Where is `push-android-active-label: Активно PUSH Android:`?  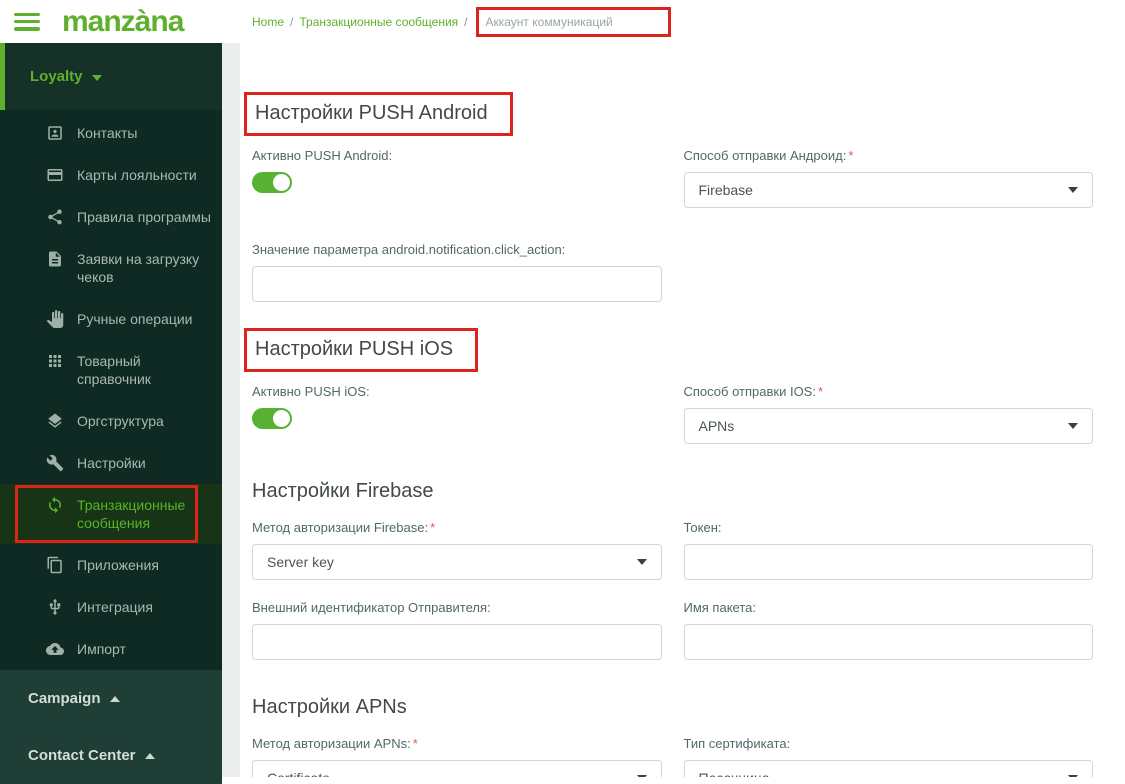 push-android-active-label: Активно PUSH Android: is located at coordinates (322, 155).